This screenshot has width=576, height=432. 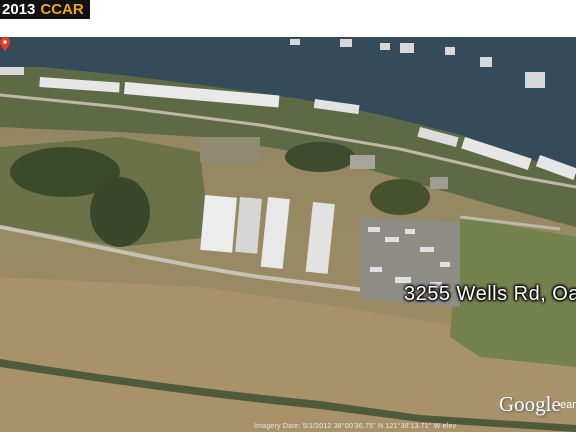 What do you see at coordinates (218, 224) in the screenshot?
I see `storage-building` at bounding box center [218, 224].